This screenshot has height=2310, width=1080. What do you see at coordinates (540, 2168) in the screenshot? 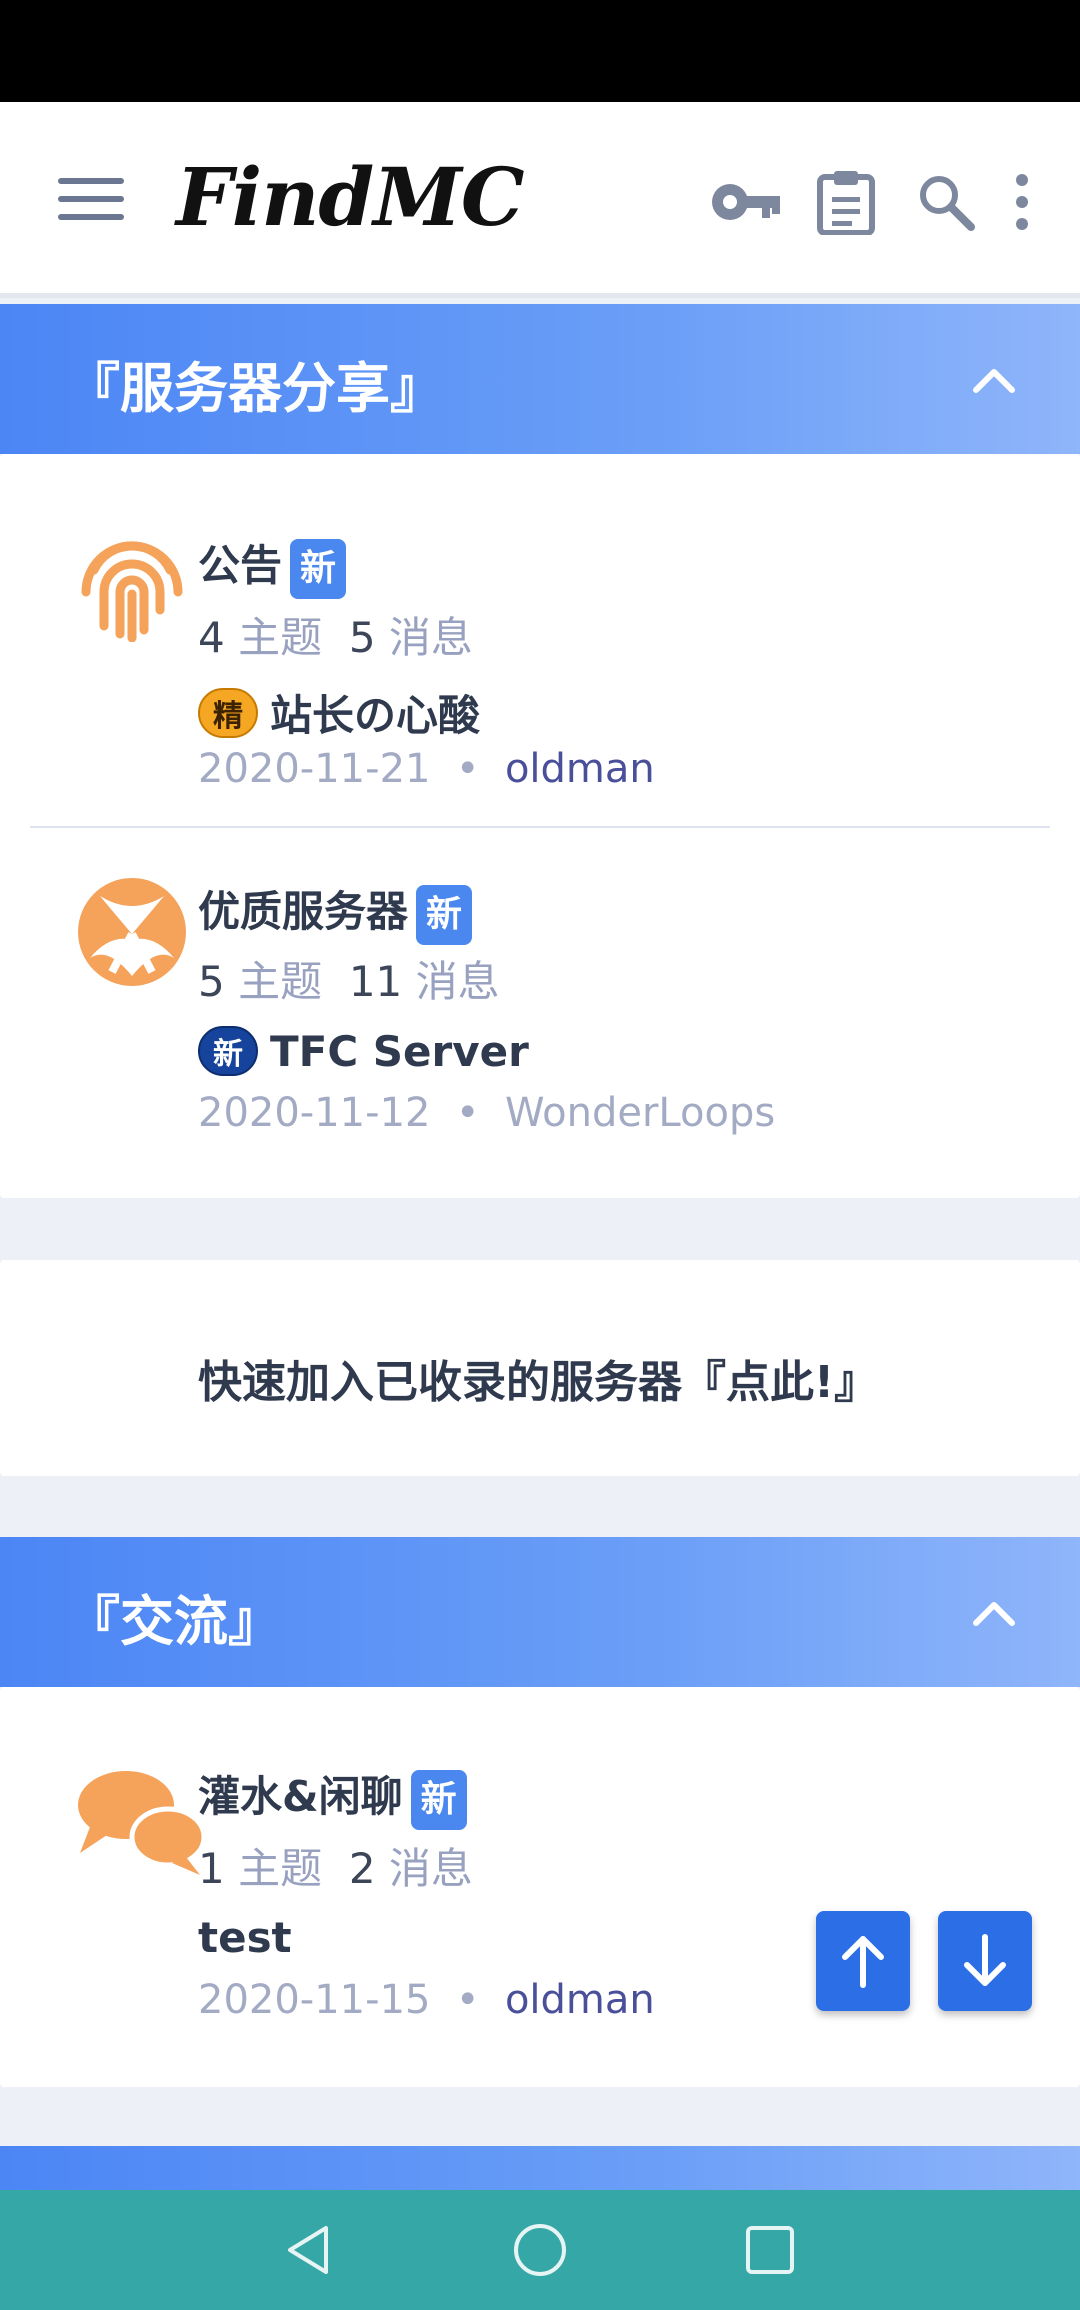
I see `section-header-next` at bounding box center [540, 2168].